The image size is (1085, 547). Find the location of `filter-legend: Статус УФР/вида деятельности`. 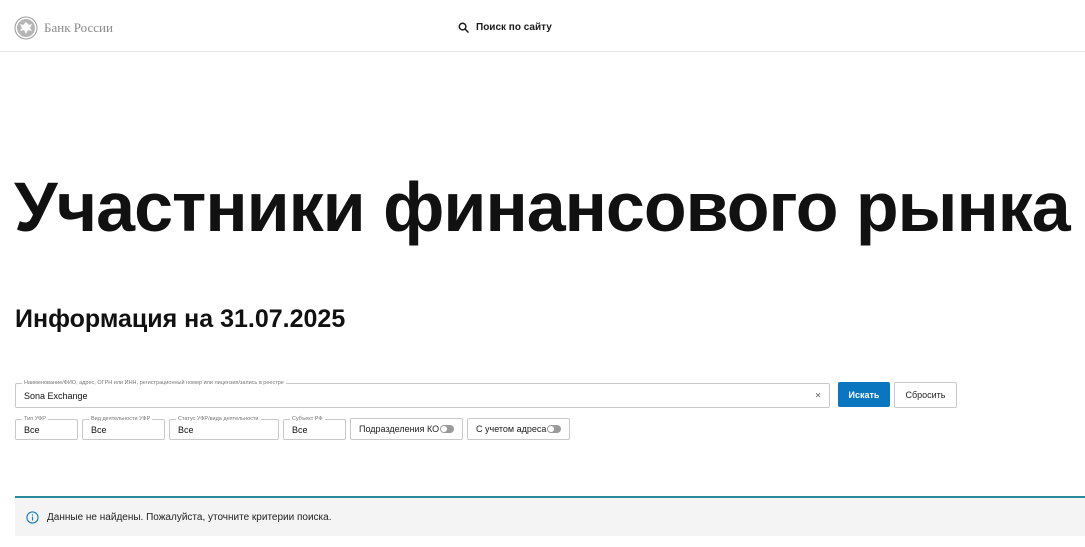

filter-legend: Статус УФР/вида деятельности is located at coordinates (218, 419).